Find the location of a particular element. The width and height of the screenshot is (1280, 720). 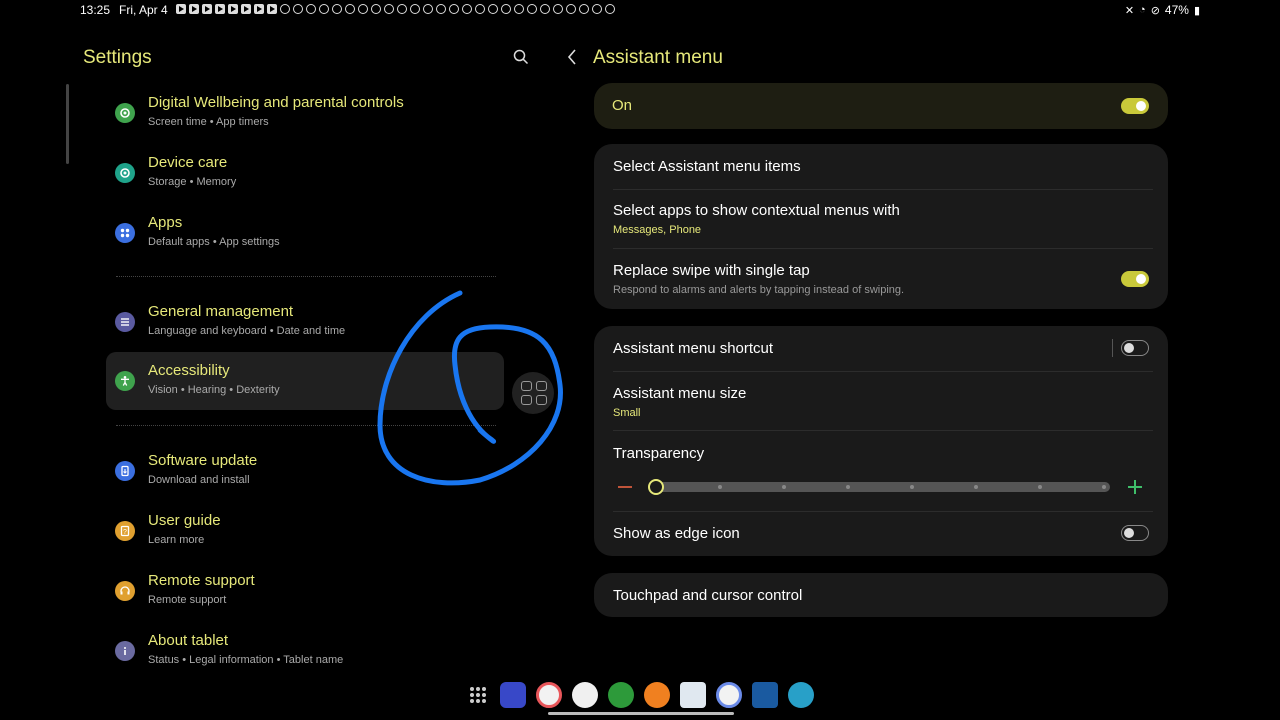

edge-icon-toggle is located at coordinates (1135, 533).